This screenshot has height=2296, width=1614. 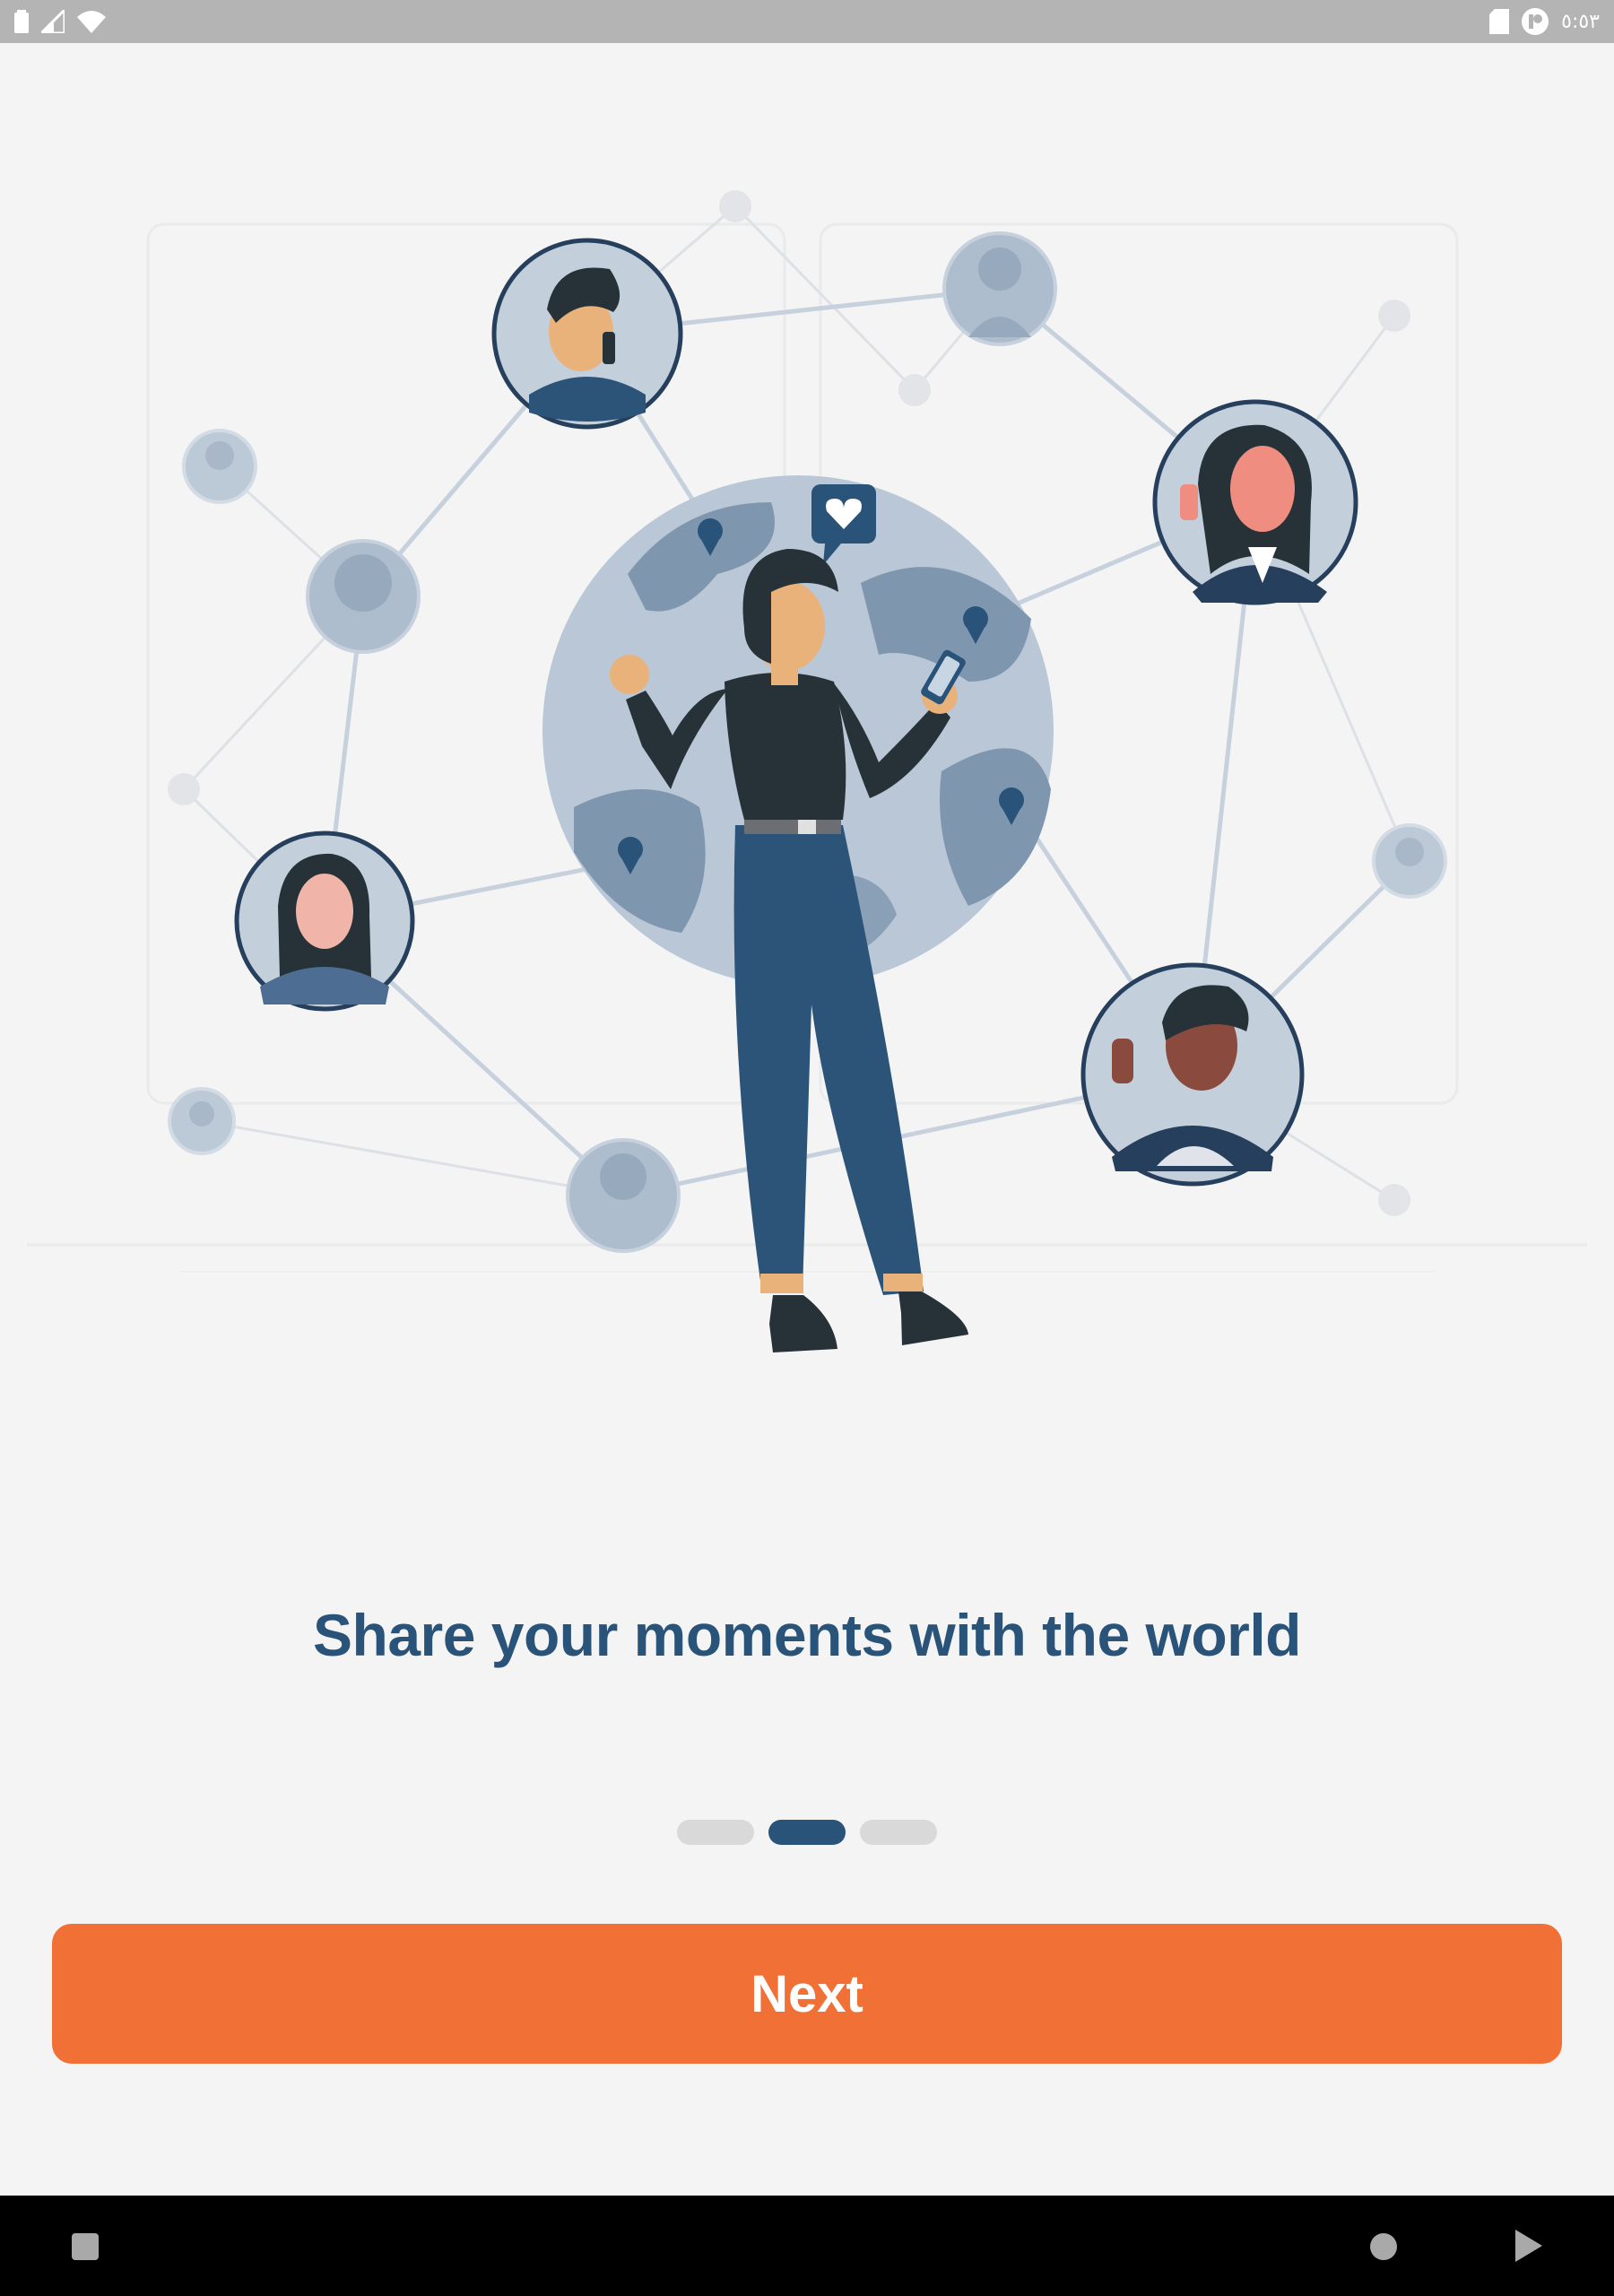 What do you see at coordinates (21, 21) in the screenshot?
I see `battery-icon` at bounding box center [21, 21].